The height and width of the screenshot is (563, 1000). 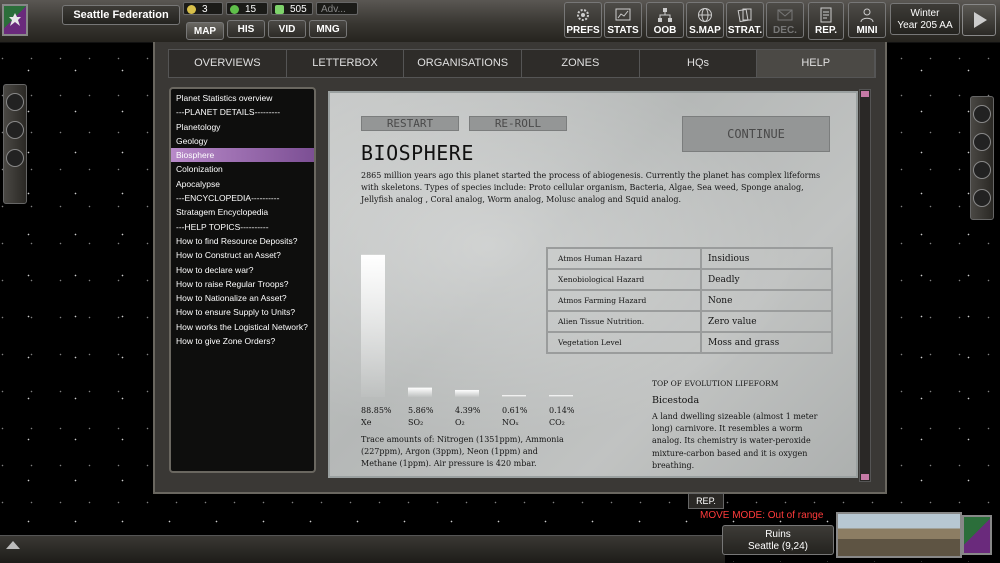 I want to click on table-row: Atmos Farming Hazard None, so click(x=689, y=300).